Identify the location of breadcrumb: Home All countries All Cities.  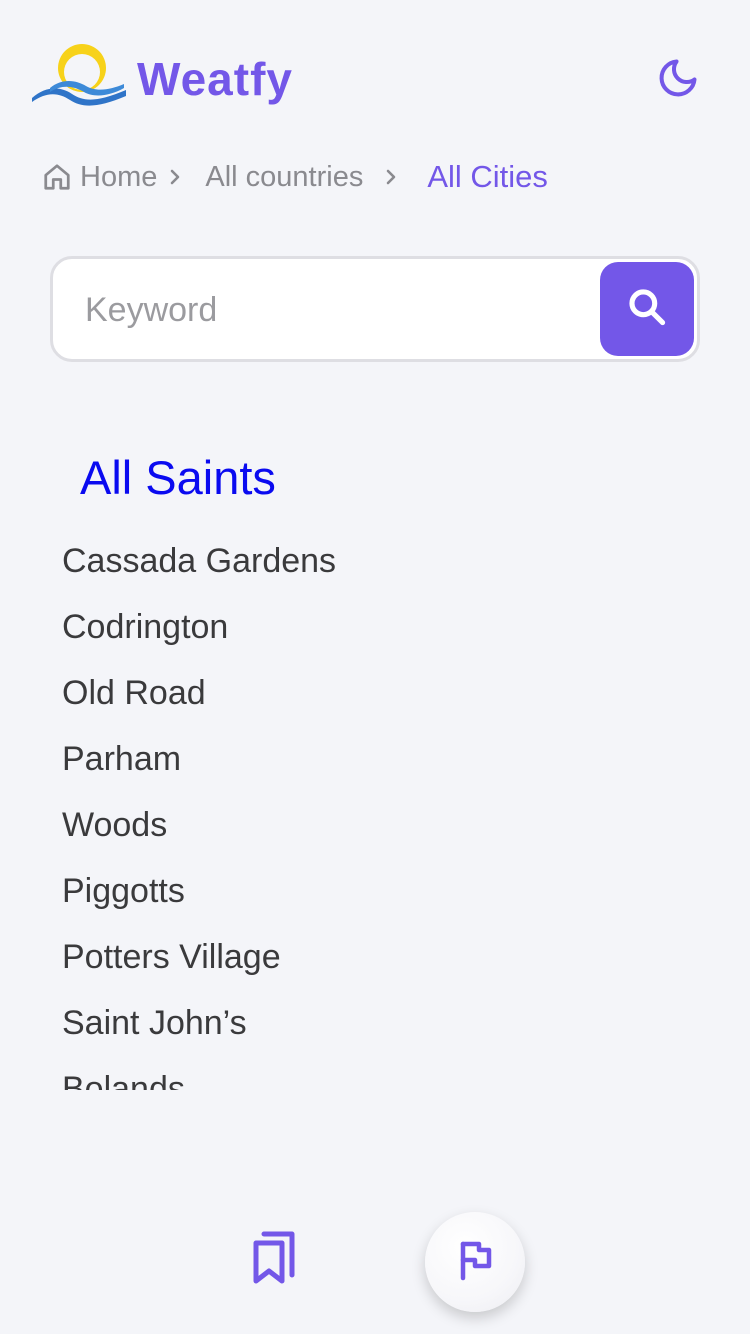
(295, 177).